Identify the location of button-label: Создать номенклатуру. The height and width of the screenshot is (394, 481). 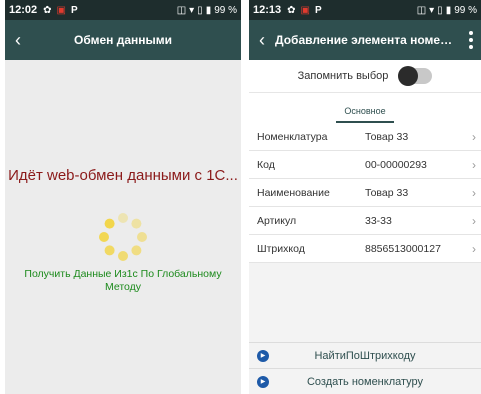
(365, 381).